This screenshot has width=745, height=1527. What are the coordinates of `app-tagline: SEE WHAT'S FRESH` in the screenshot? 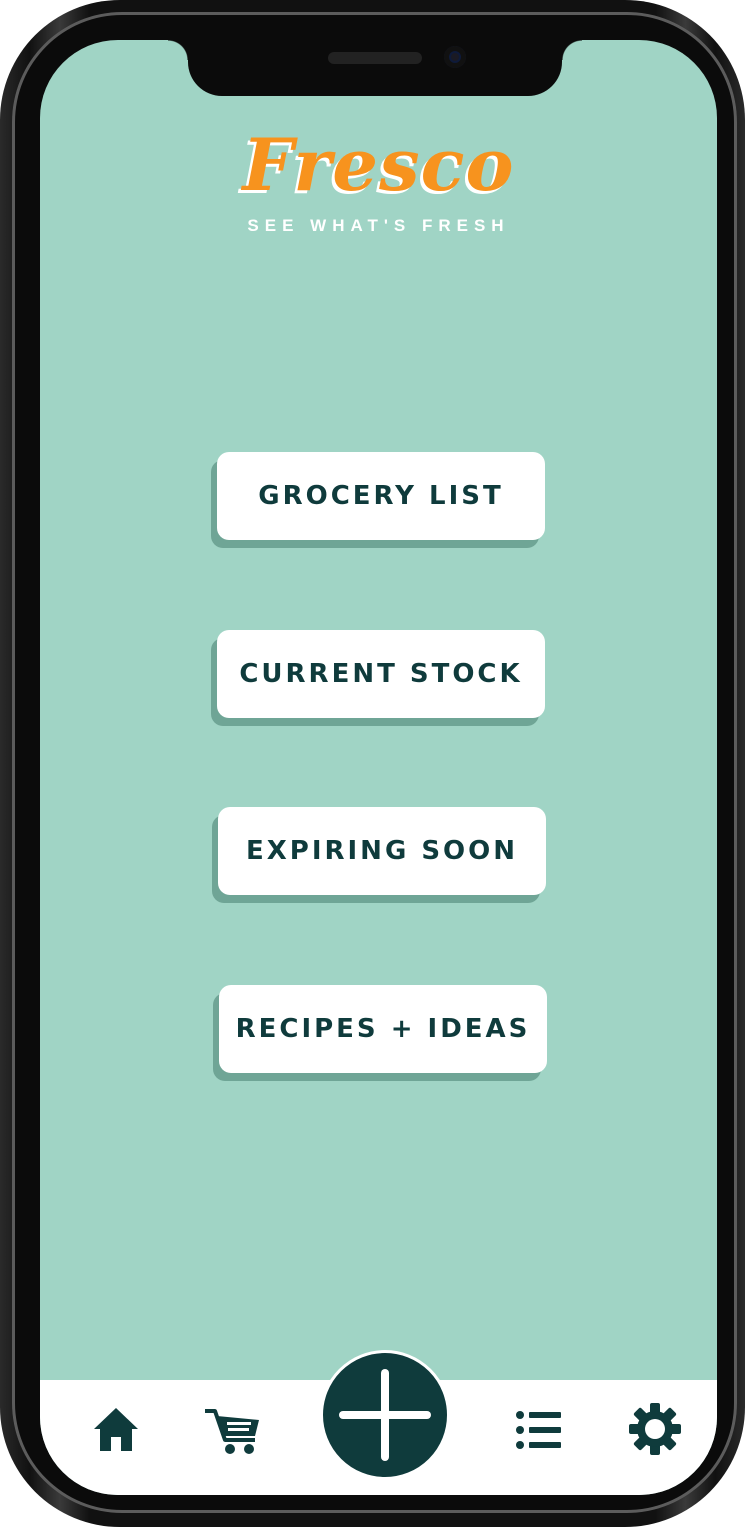 It's located at (378, 225).